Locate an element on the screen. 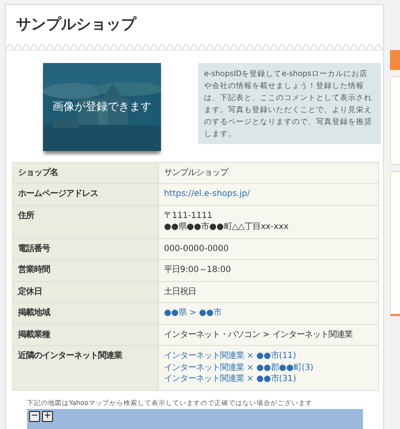  row-label: 住所 is located at coordinates (85, 222).